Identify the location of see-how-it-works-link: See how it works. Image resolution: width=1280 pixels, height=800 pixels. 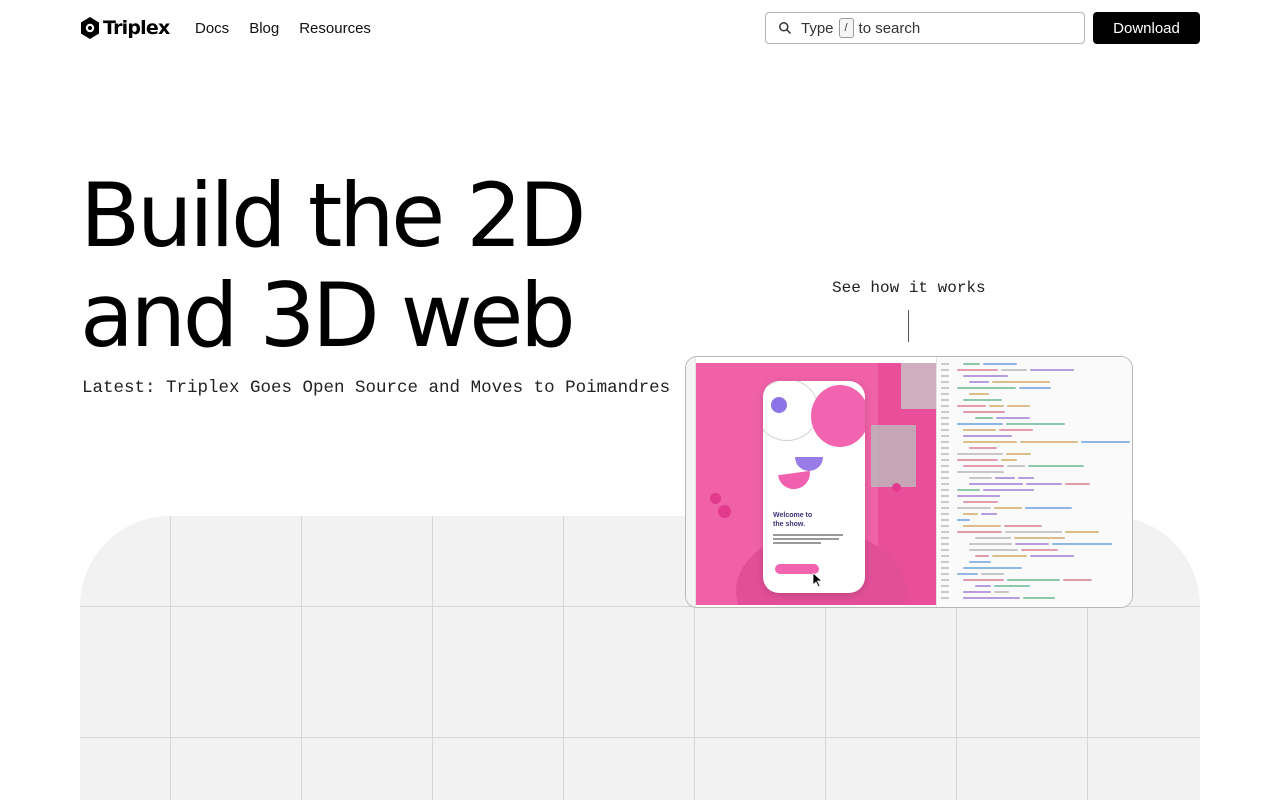
(909, 288).